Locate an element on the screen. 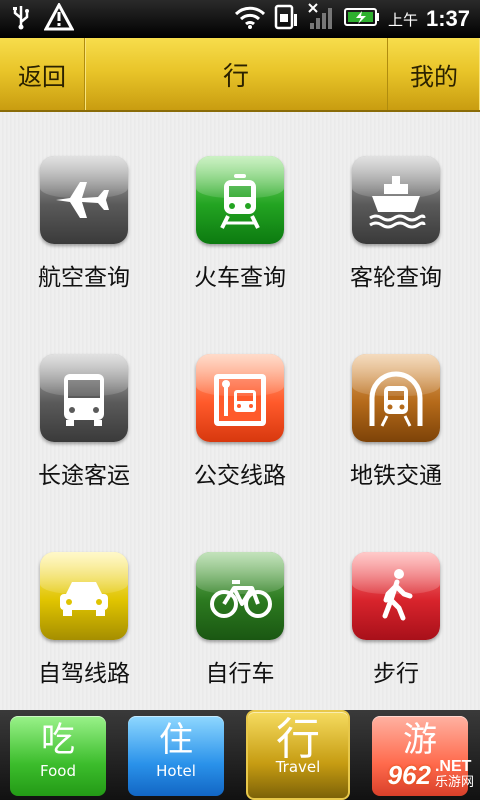 The image size is (480, 800). walking-icon is located at coordinates (396, 596).